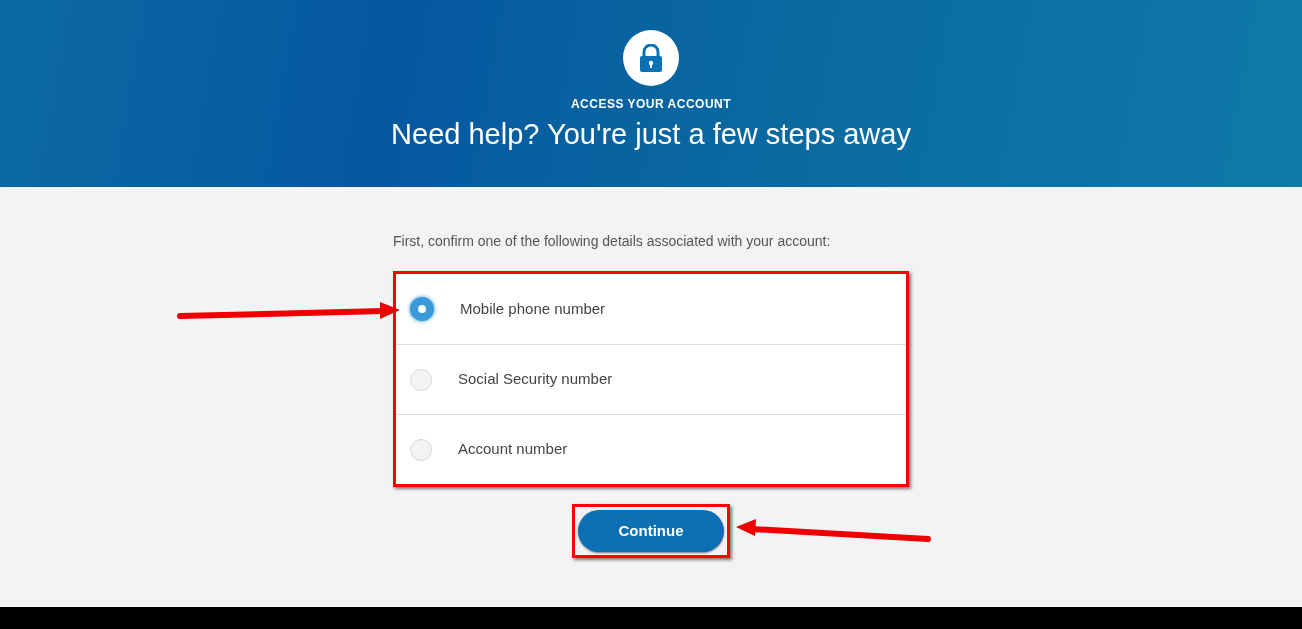  What do you see at coordinates (513, 449) in the screenshot?
I see `option-label: Account number` at bounding box center [513, 449].